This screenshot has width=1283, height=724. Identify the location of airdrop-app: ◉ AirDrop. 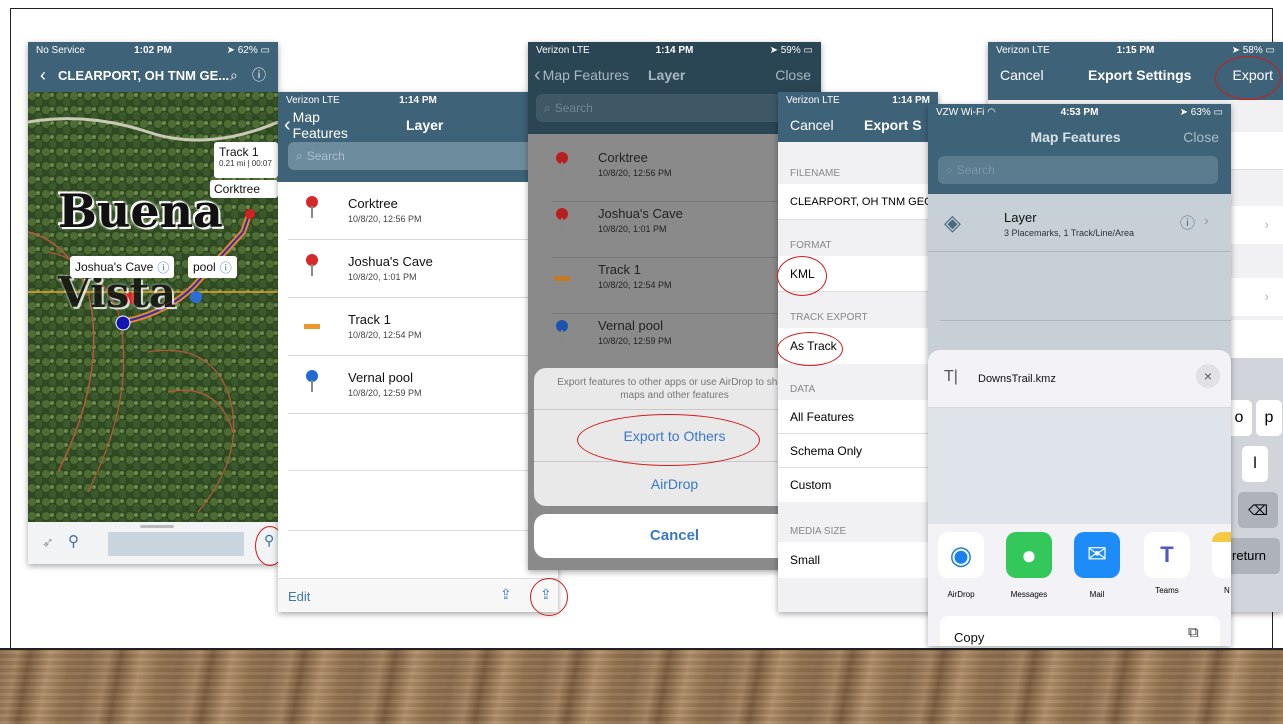
(961, 565).